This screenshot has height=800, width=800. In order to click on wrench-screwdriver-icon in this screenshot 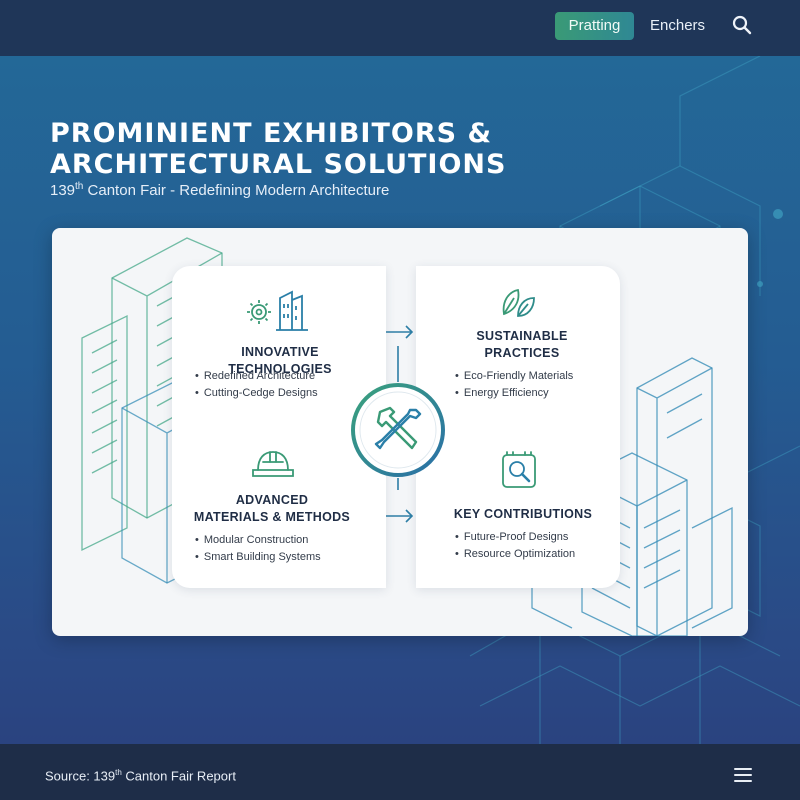, I will do `click(398, 430)`.